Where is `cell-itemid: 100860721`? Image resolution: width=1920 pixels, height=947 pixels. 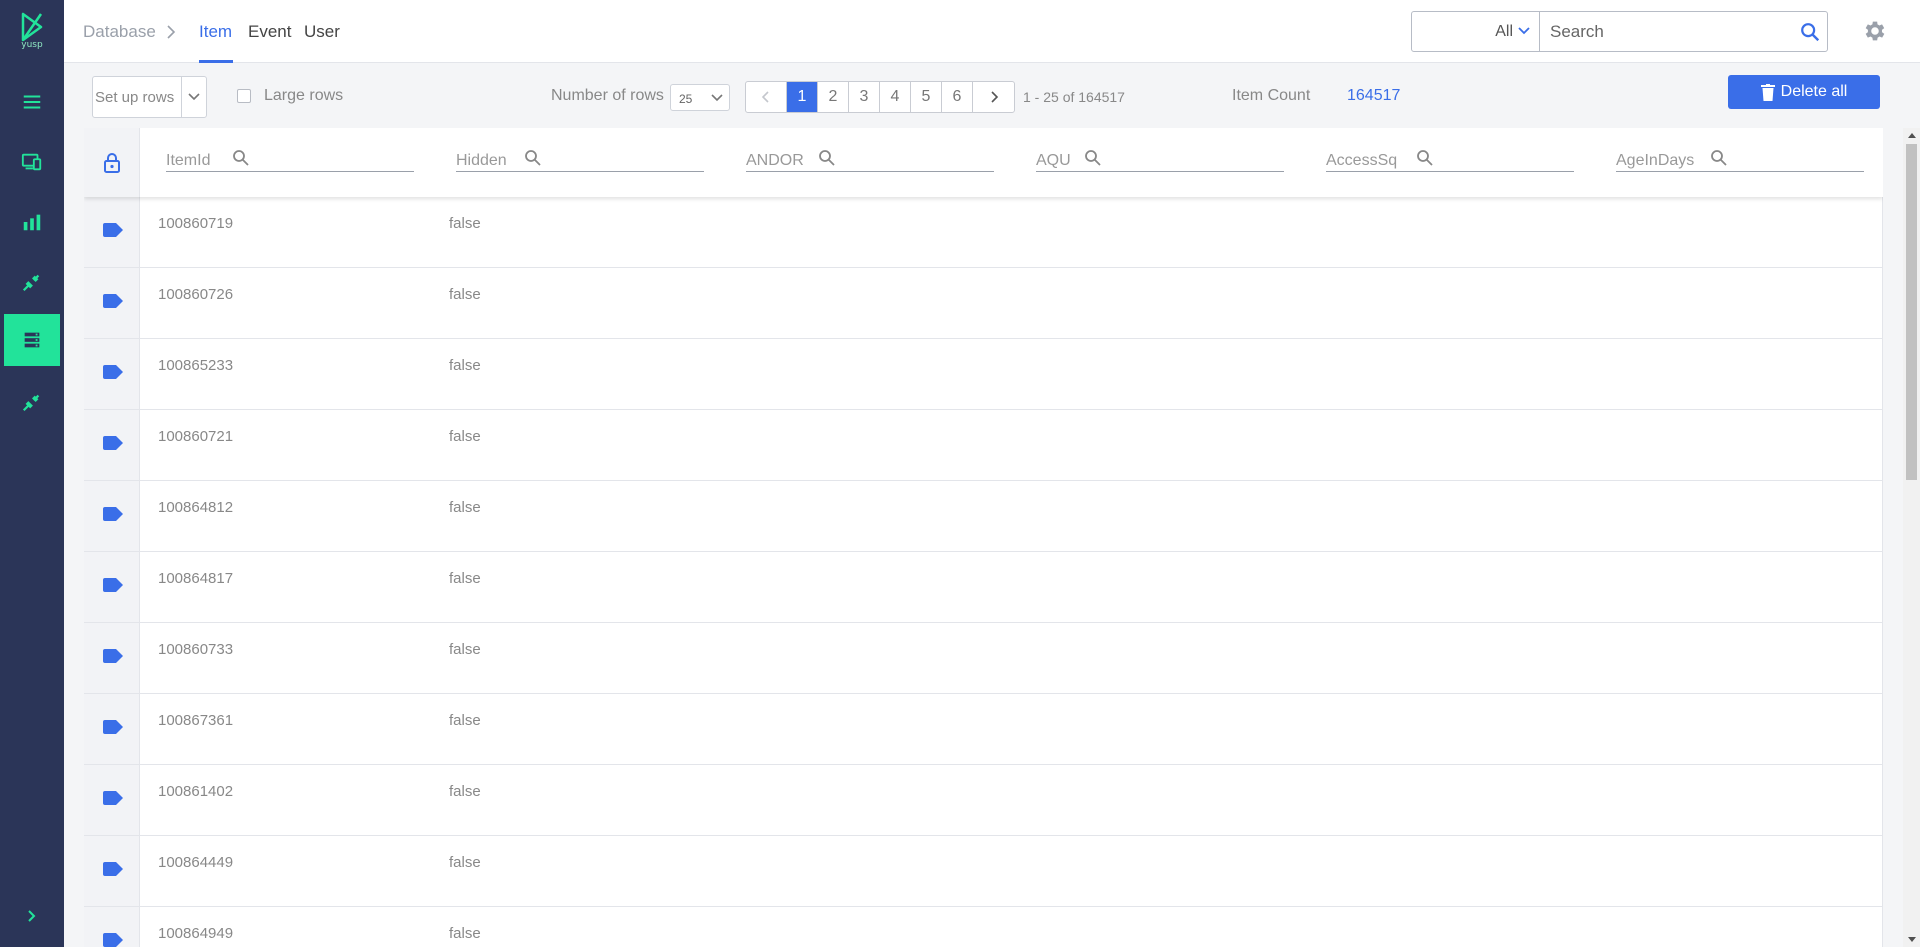 cell-itemid: 100860721 is located at coordinates (196, 436).